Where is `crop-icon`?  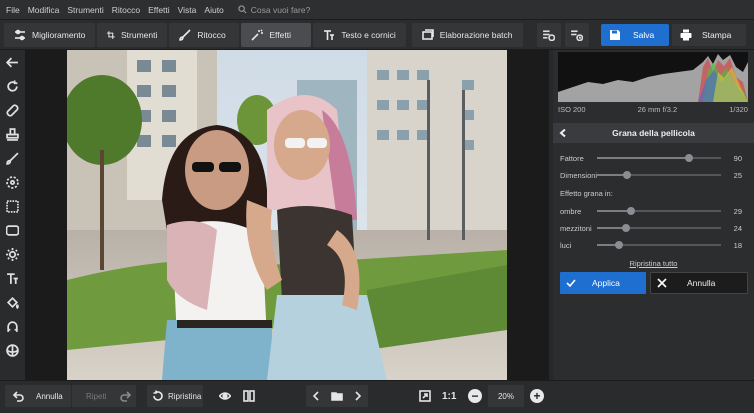 crop-icon is located at coordinates (111, 34).